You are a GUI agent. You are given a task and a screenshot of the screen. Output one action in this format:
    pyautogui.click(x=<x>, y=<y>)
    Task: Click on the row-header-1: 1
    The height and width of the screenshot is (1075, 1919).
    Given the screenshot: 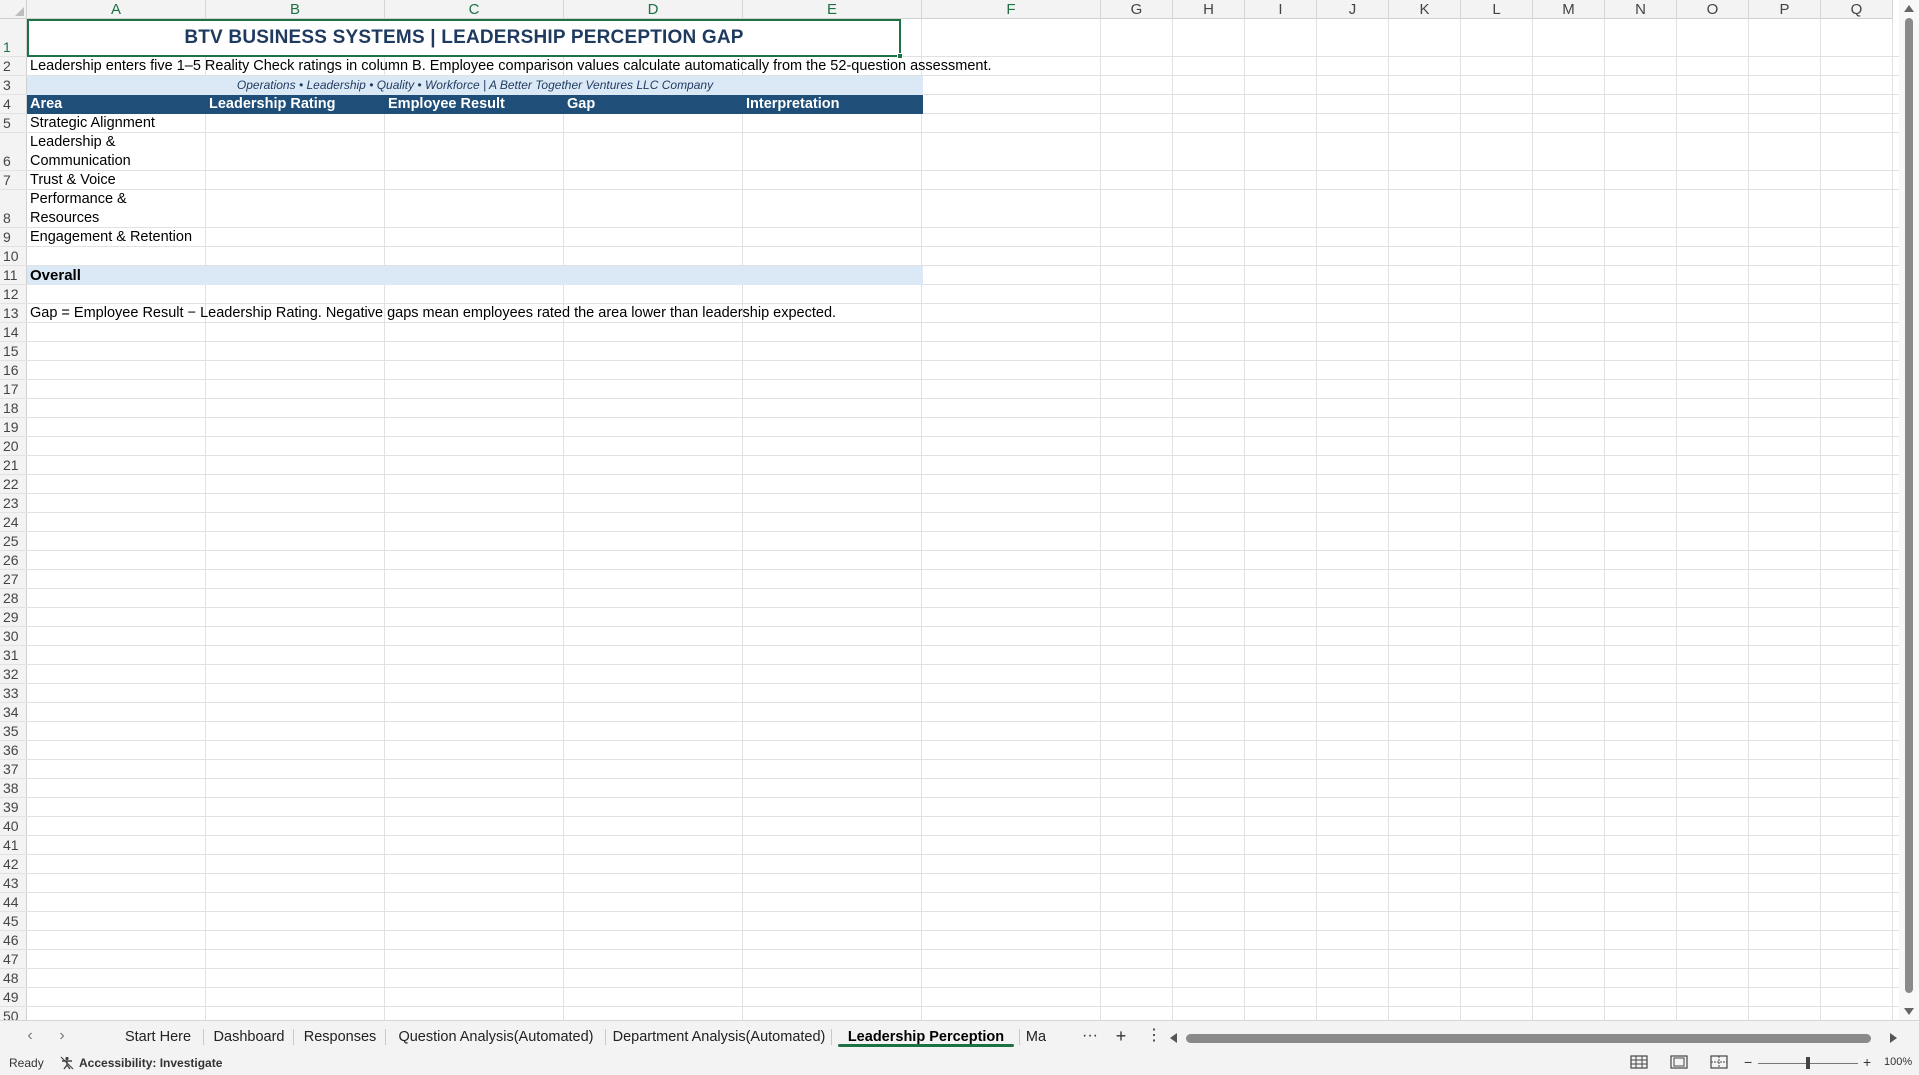 What is the action you would take?
    pyautogui.click(x=13, y=38)
    